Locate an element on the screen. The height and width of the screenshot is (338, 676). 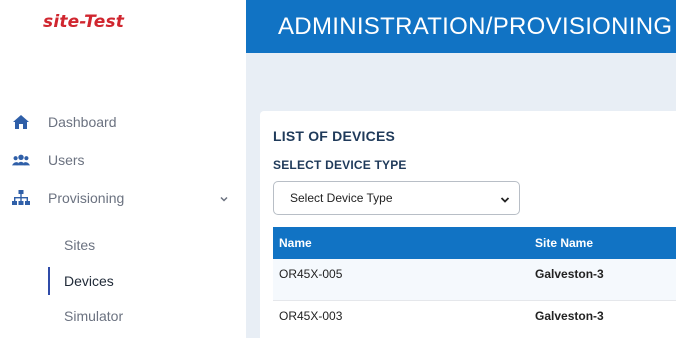
sidebar-subitem-label: Sites is located at coordinates (80, 245).